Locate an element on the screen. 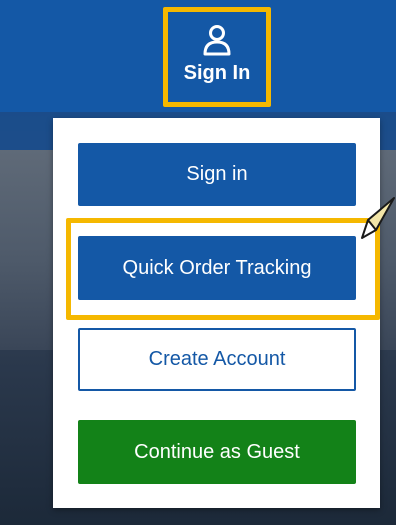 The height and width of the screenshot is (525, 396). sign-in-button: Sign in is located at coordinates (217, 174).